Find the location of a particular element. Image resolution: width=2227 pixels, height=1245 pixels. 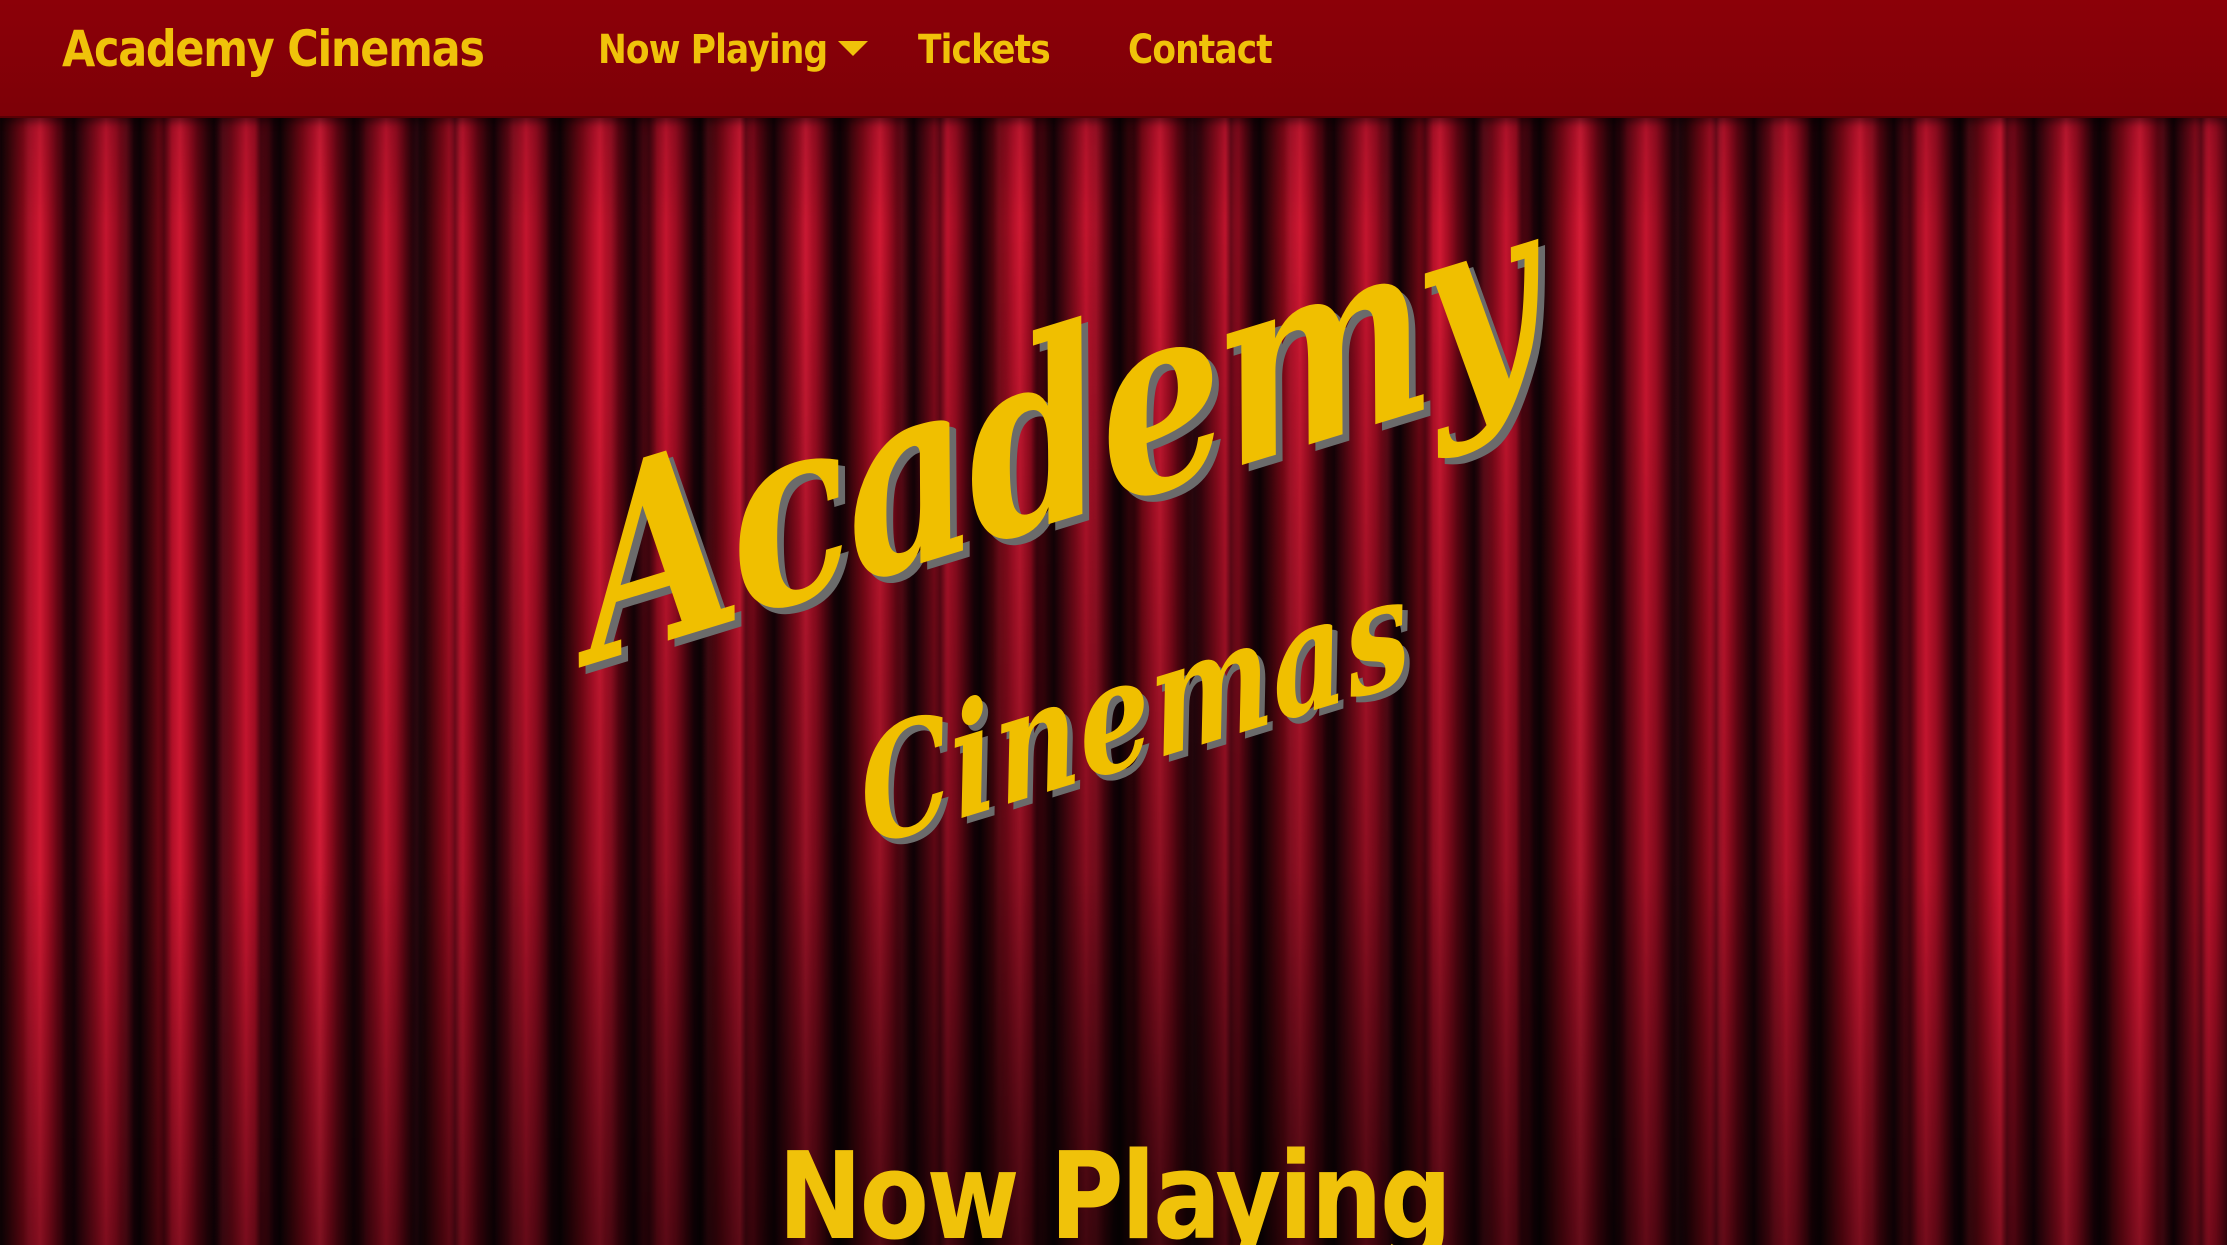

nav-contact-link: Contact is located at coordinates (1228, 50).